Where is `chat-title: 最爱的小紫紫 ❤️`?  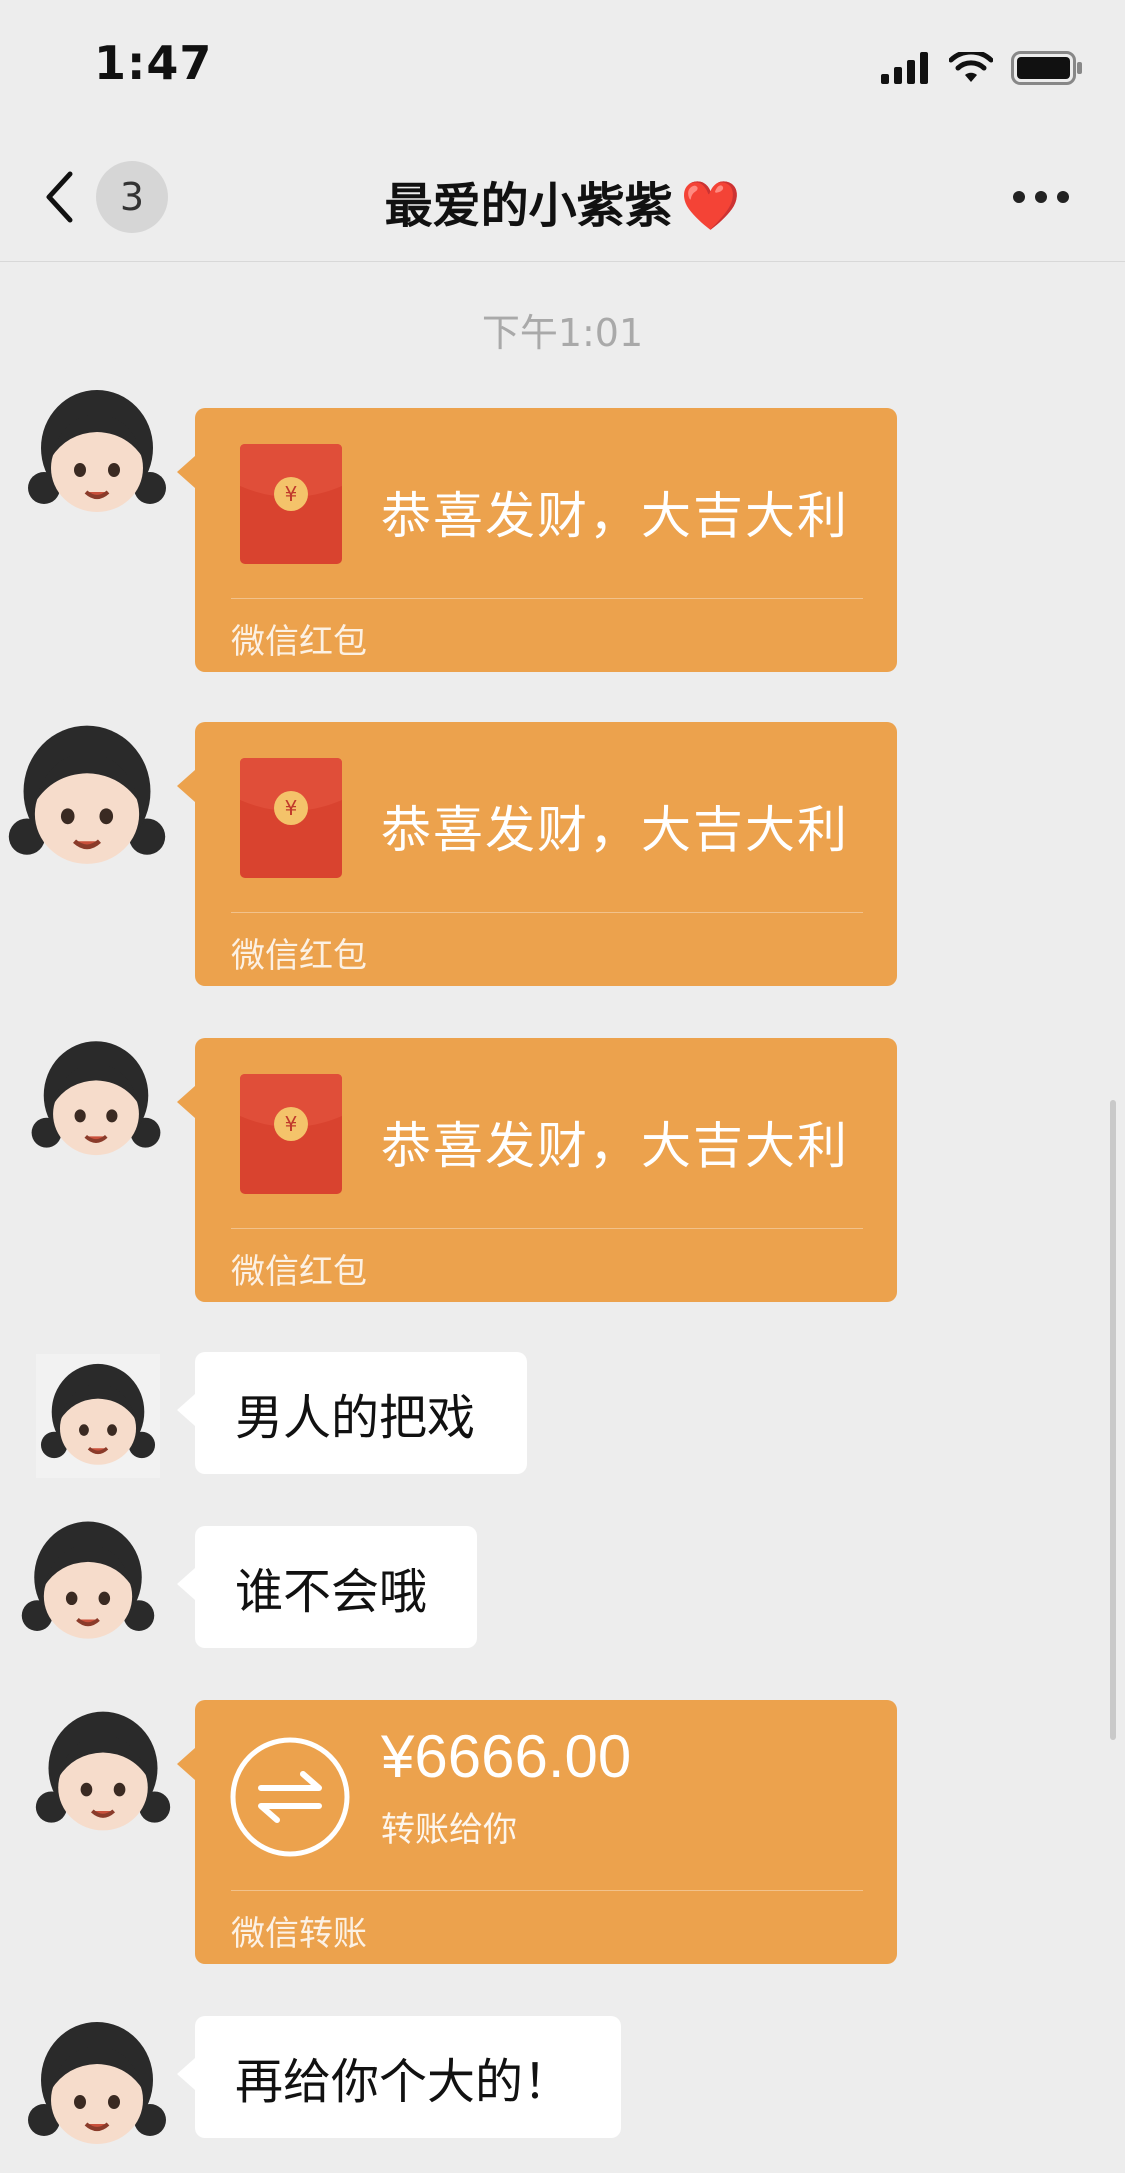 chat-title: 最爱的小紫紫 ❤️ is located at coordinates (562, 201).